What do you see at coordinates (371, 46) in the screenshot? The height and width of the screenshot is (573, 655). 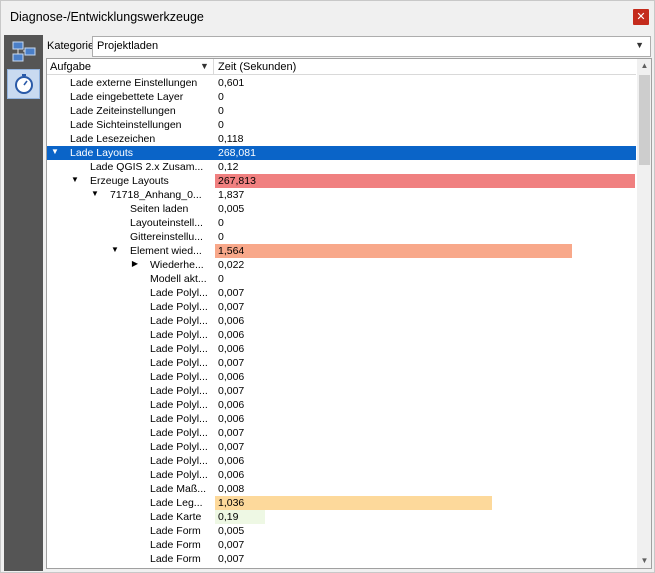 I see `category-select: Projektladen ▼` at bounding box center [371, 46].